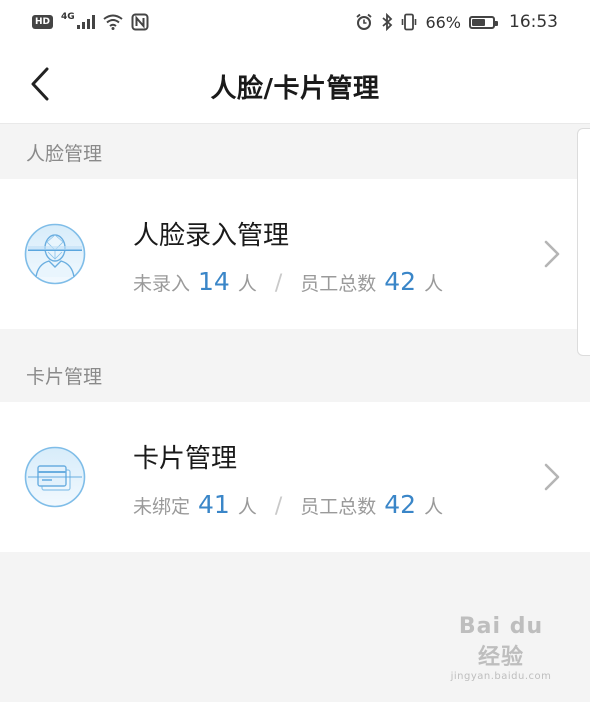 The height and width of the screenshot is (702, 590). What do you see at coordinates (55, 477) in the screenshot?
I see `card-icon` at bounding box center [55, 477].